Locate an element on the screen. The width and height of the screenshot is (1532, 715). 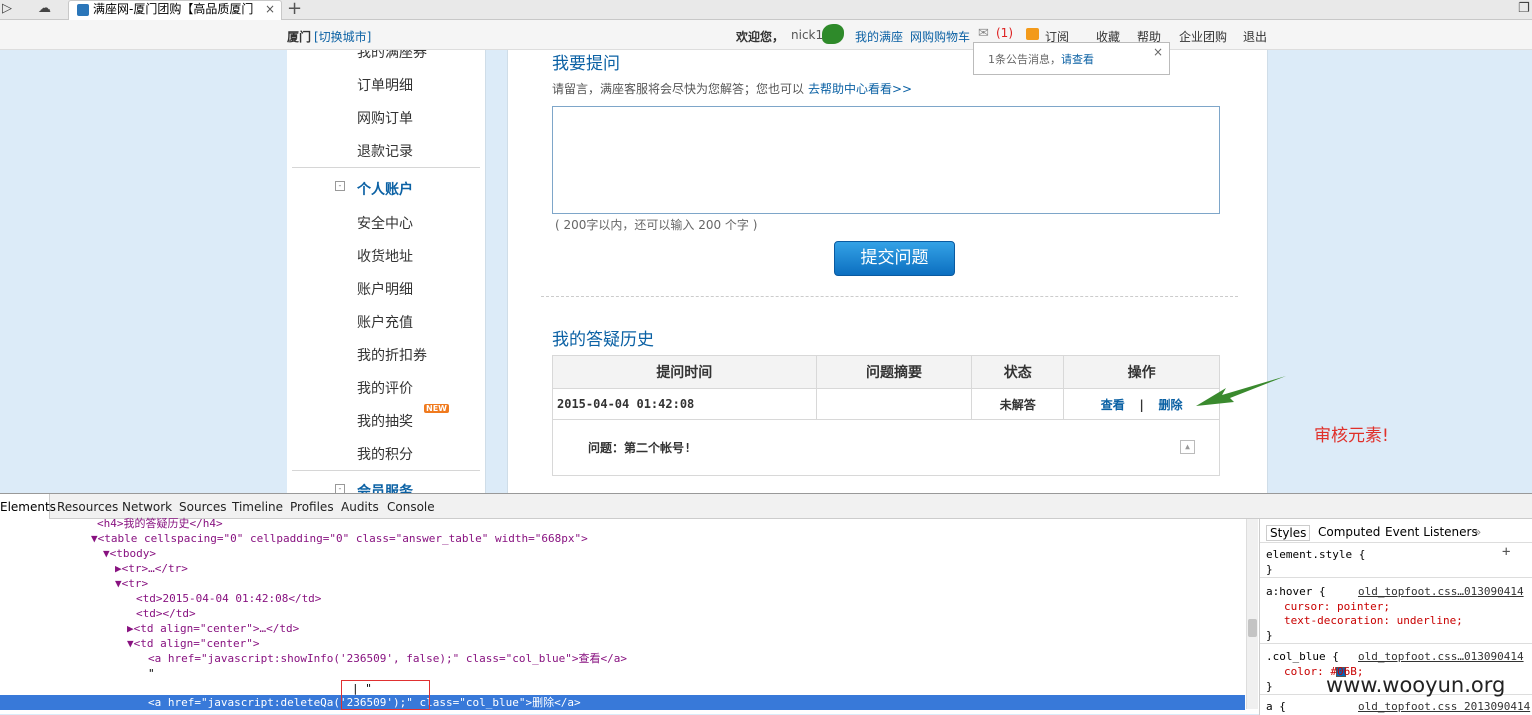
dom-line: ▶<tr>…</tr> is located at coordinates (151, 568).